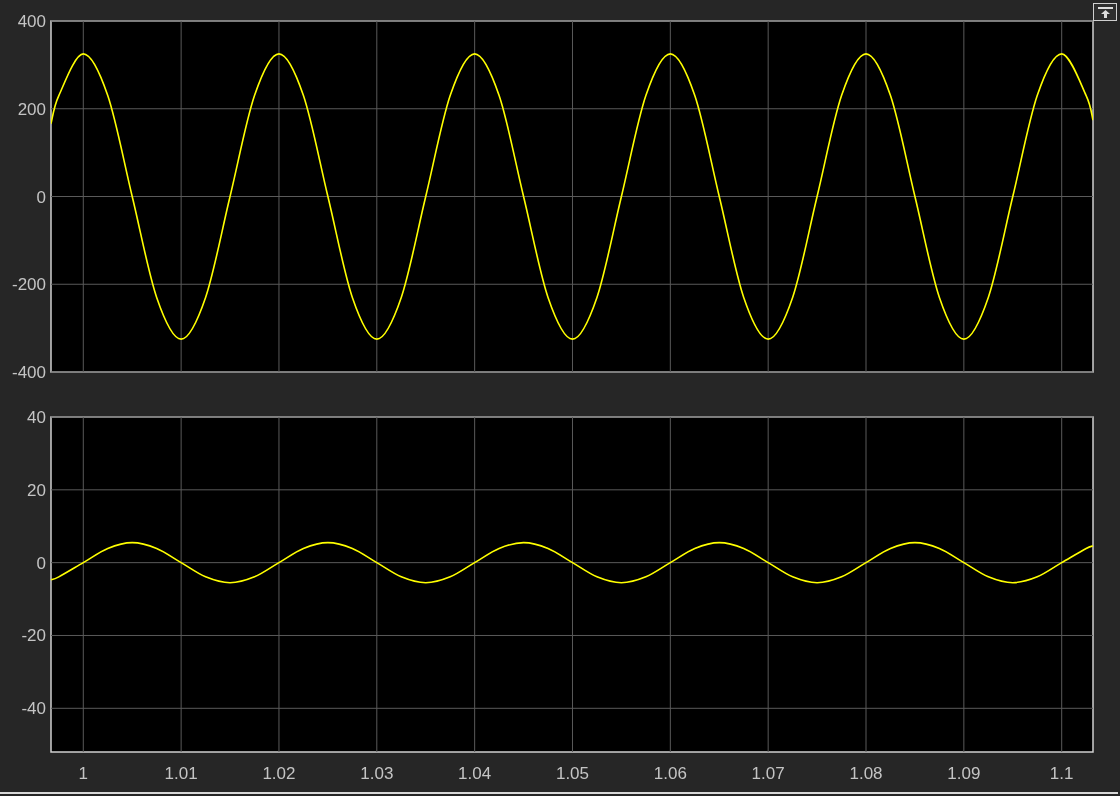  Describe the element at coordinates (31, 109) in the screenshot. I see `y-tick-label: 200` at that location.